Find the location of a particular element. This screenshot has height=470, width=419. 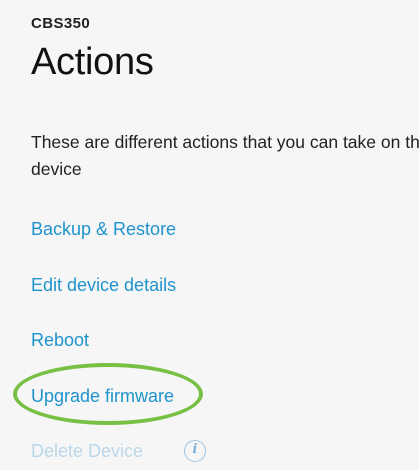

upgrade-firmware-link: Upgrade firmware is located at coordinates (102, 396).